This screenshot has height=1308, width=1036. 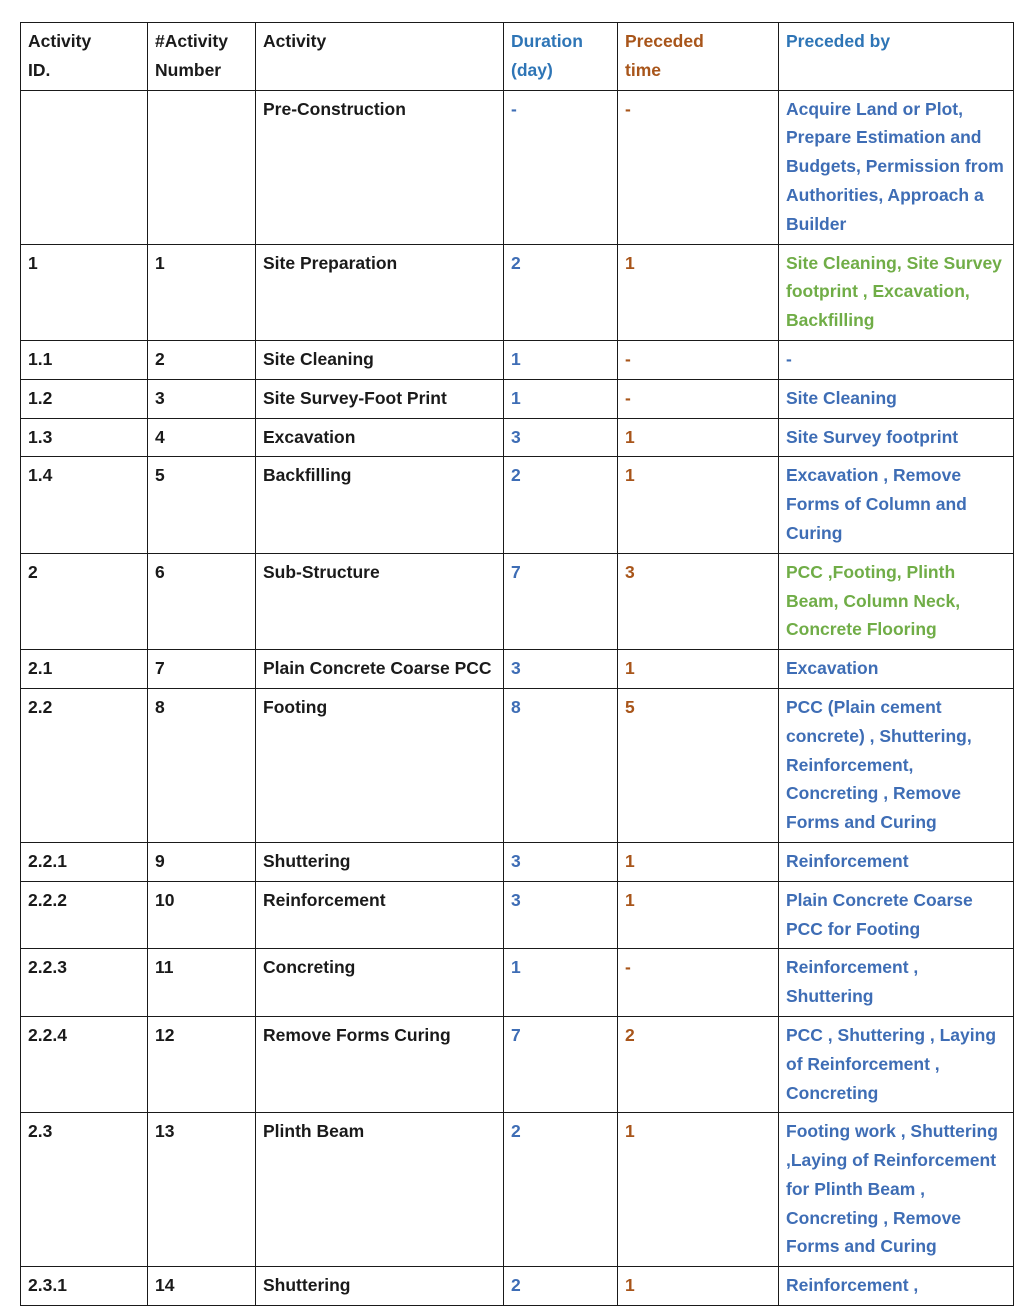 What do you see at coordinates (379, 437) in the screenshot?
I see `cell-activity: Excavation` at bounding box center [379, 437].